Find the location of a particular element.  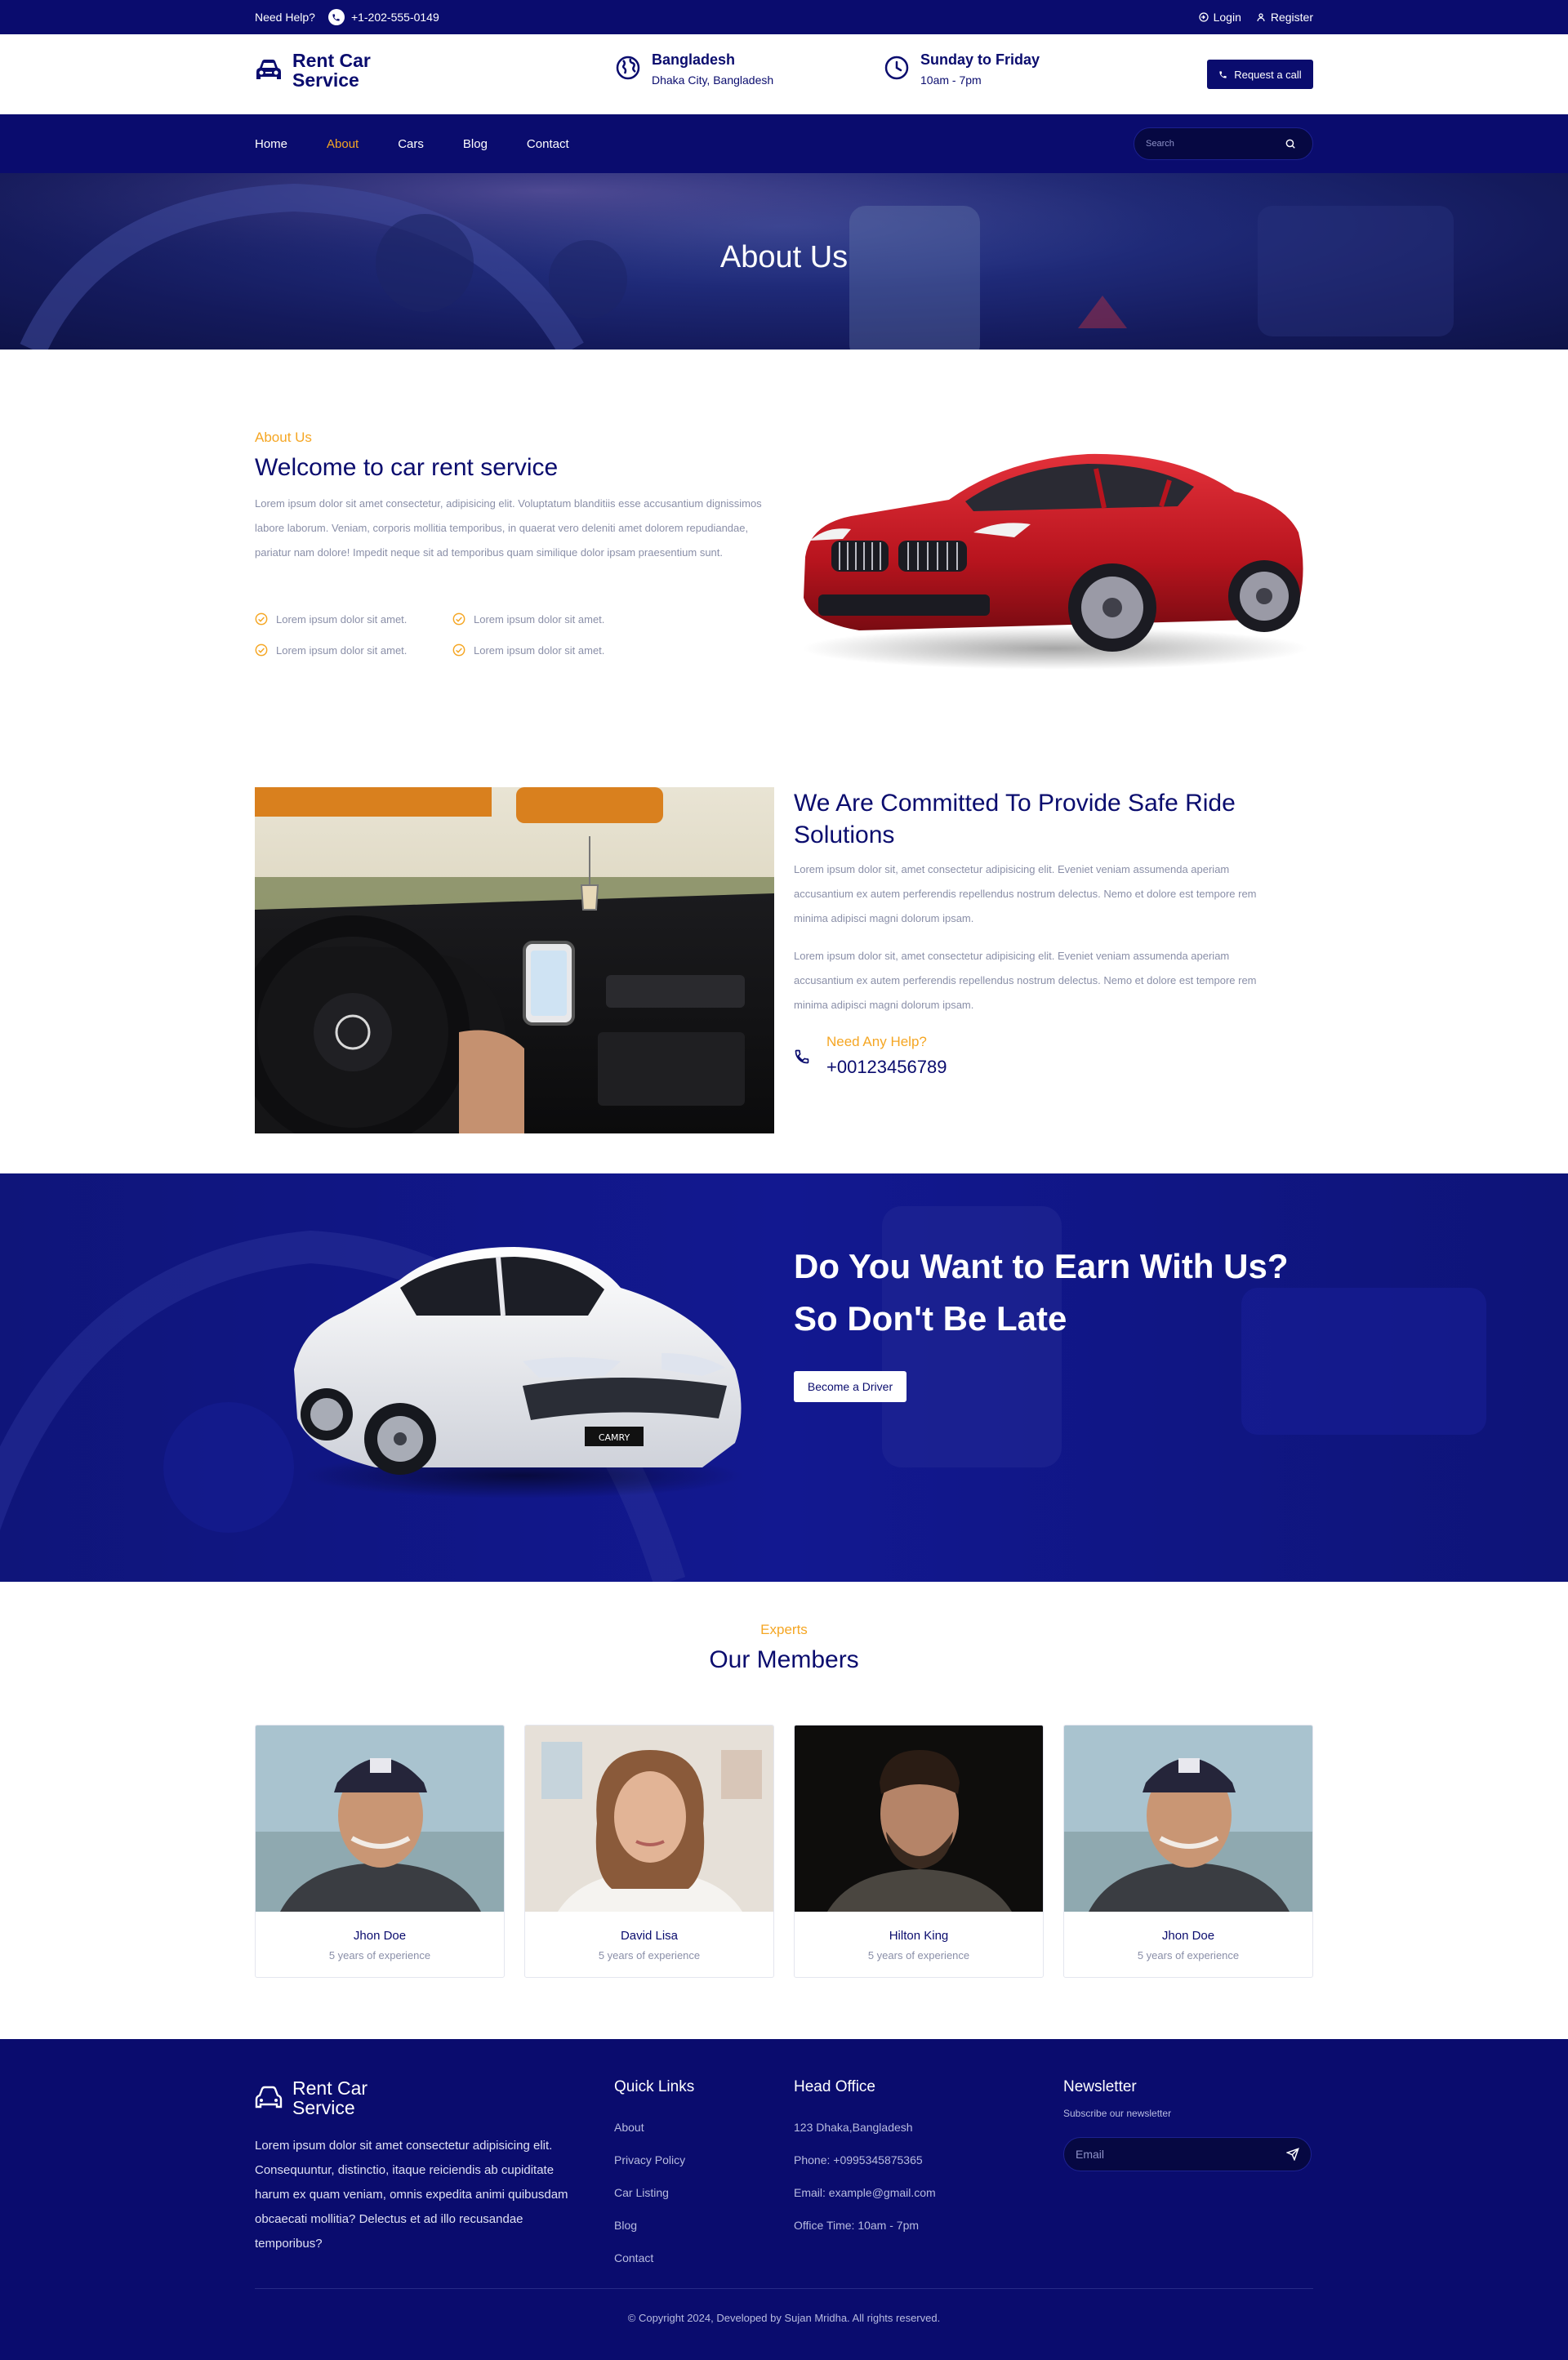

search-box is located at coordinates (1223, 143).